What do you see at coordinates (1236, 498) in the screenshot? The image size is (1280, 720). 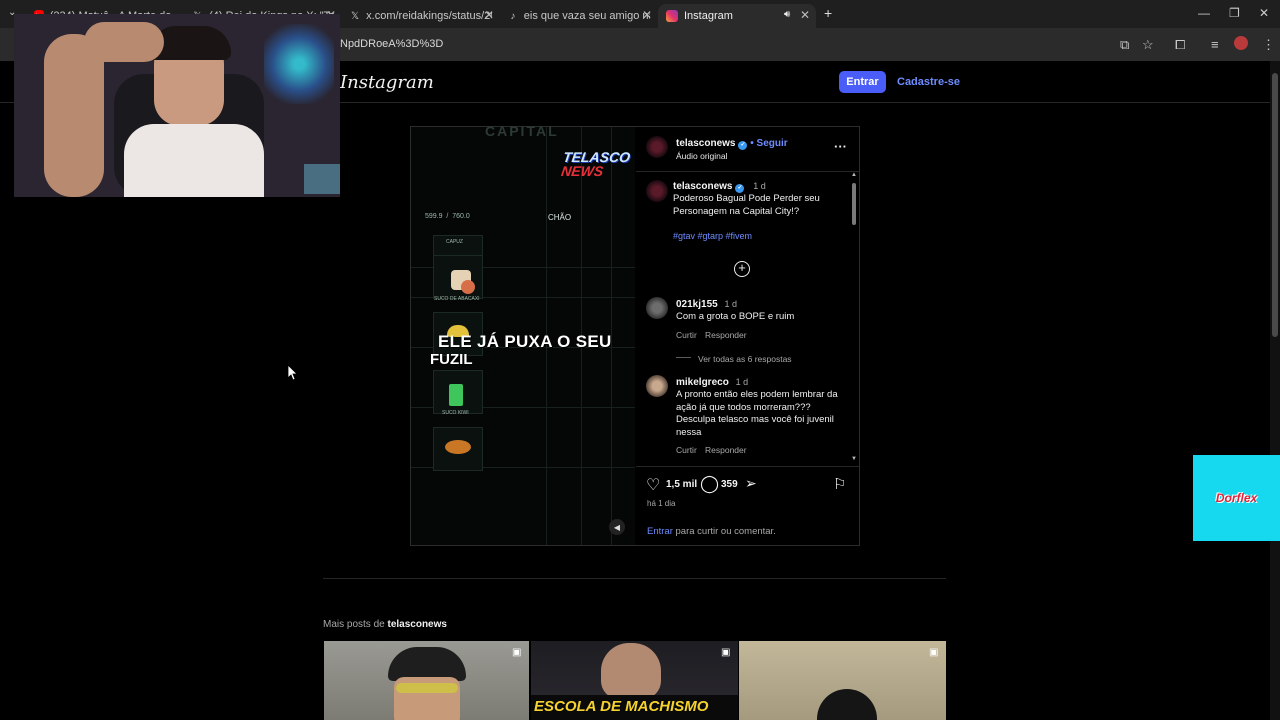 I see `dorflex-ad: Dorflex` at bounding box center [1236, 498].